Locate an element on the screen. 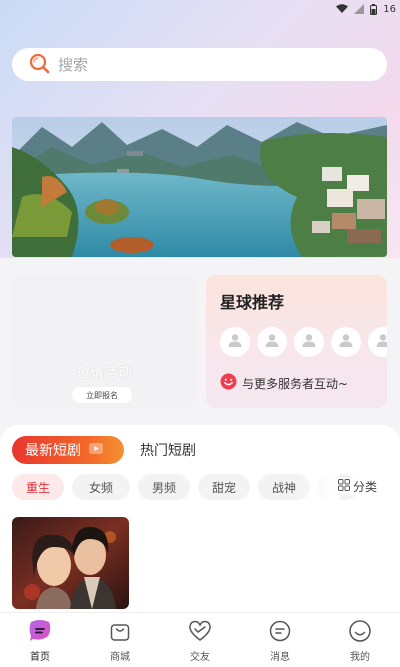  planet-recommend-title: 星球推荐 is located at coordinates (252, 302).